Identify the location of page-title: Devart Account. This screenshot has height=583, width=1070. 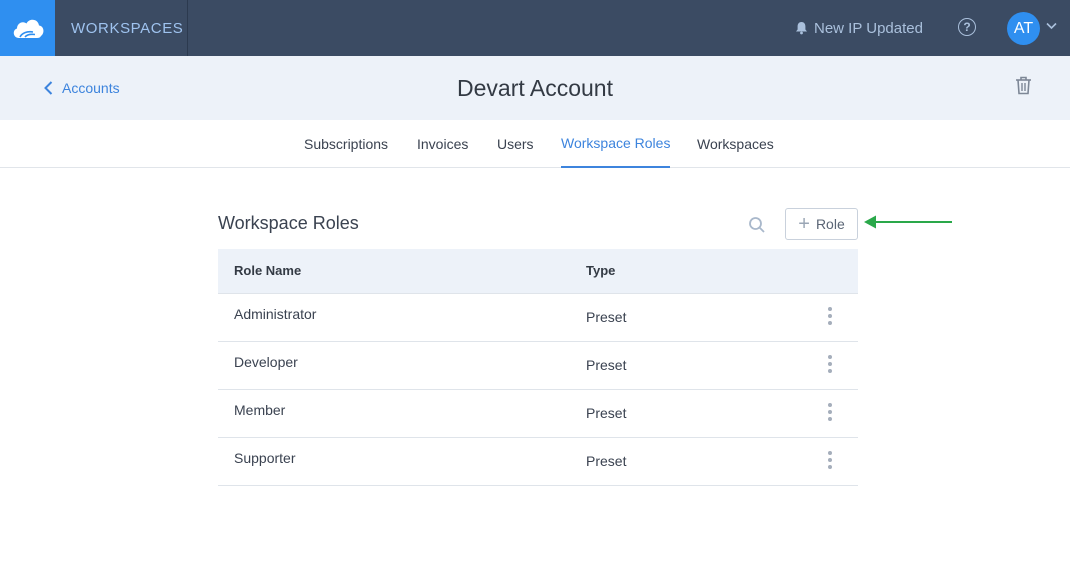
(535, 87).